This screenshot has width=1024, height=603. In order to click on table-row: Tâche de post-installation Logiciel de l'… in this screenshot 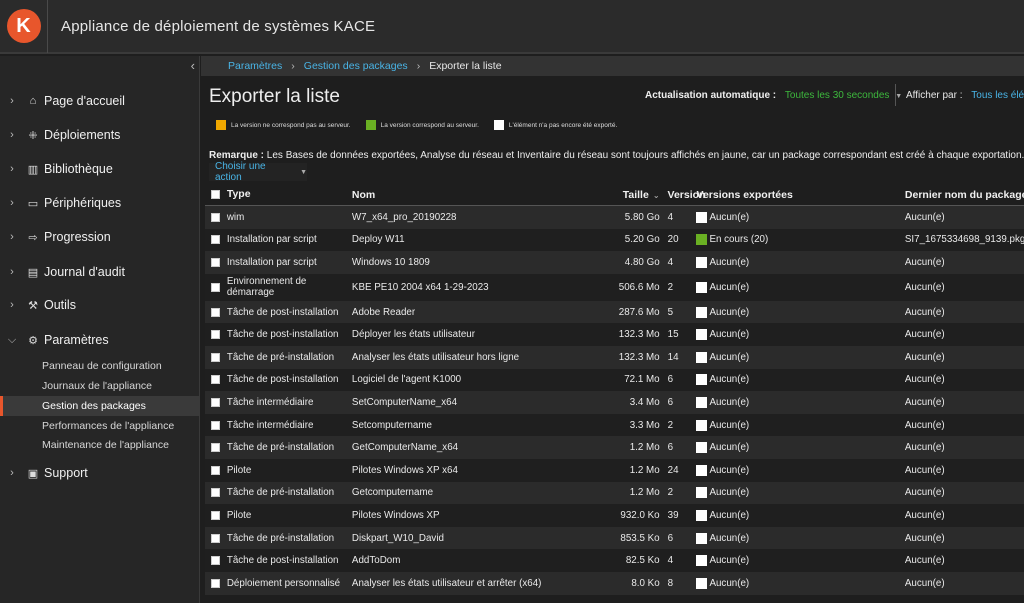, I will do `click(614, 380)`.